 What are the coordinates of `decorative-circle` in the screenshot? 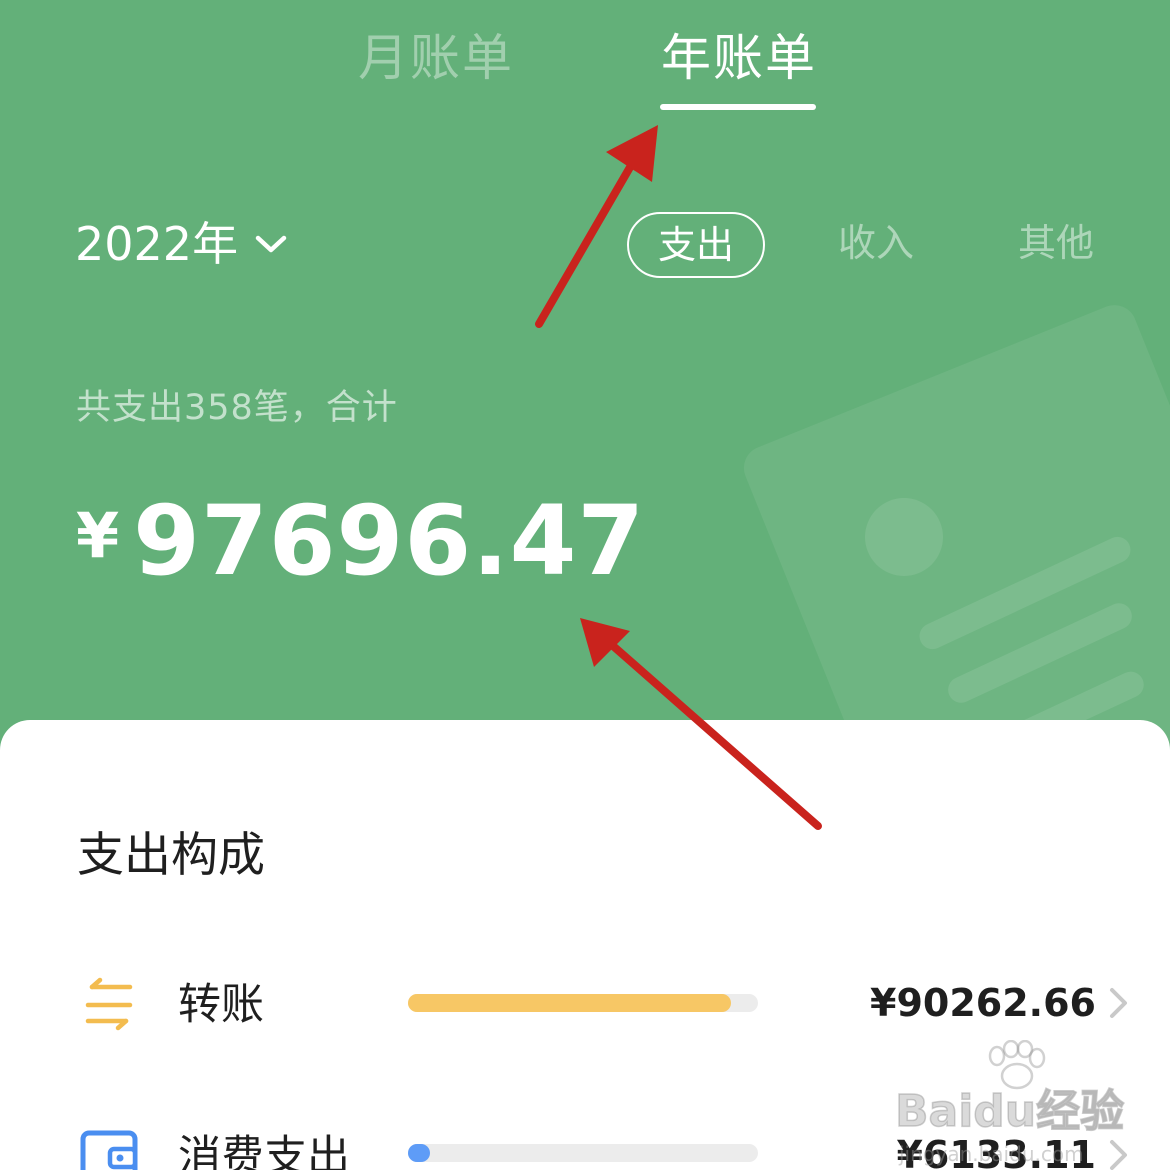 It's located at (904, 537).